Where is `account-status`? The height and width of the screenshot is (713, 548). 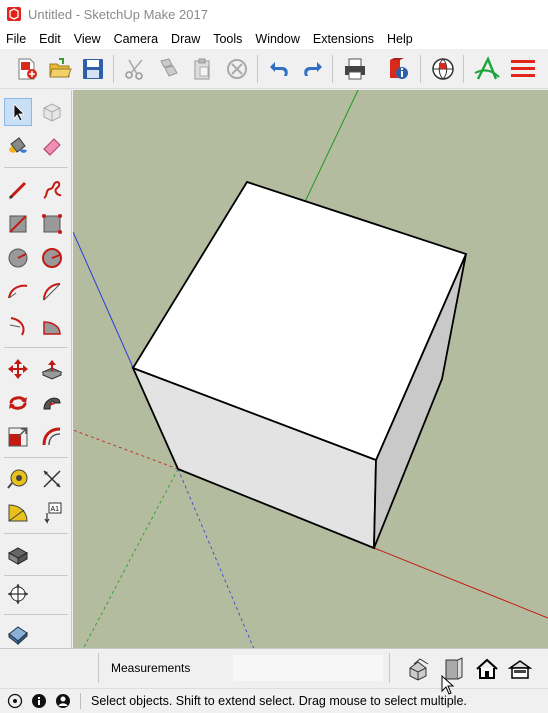 account-status is located at coordinates (63, 701).